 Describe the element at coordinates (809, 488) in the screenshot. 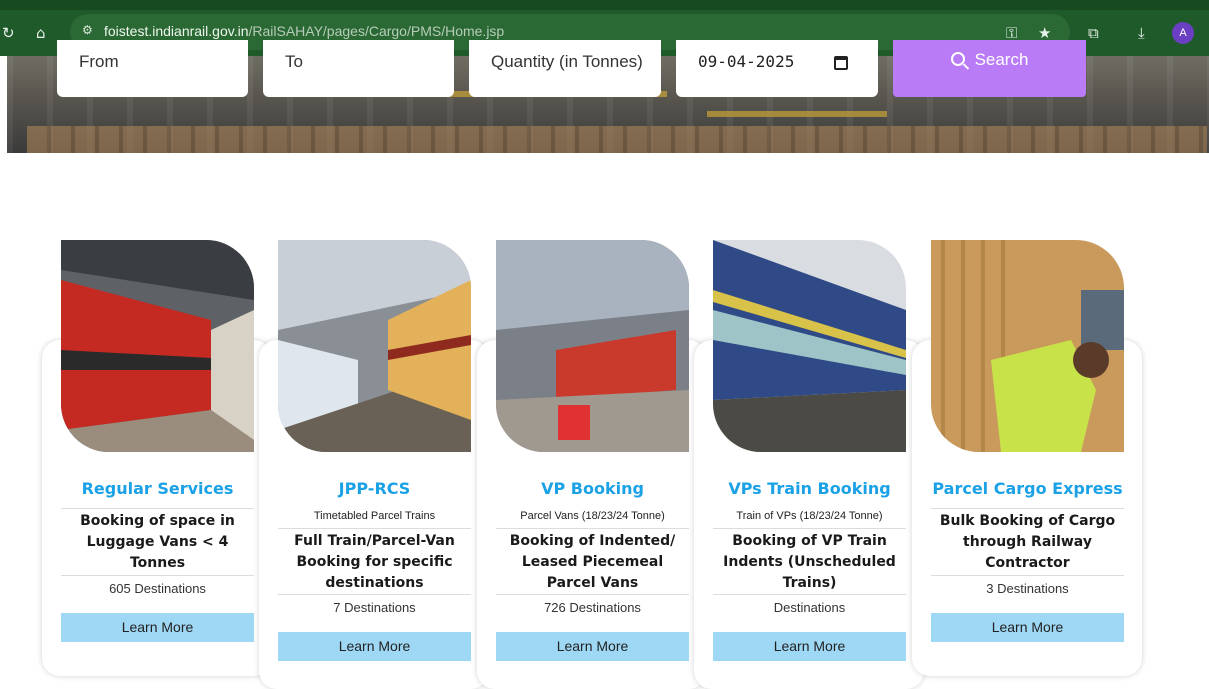

I see `card-title: VPs Train Booking` at that location.